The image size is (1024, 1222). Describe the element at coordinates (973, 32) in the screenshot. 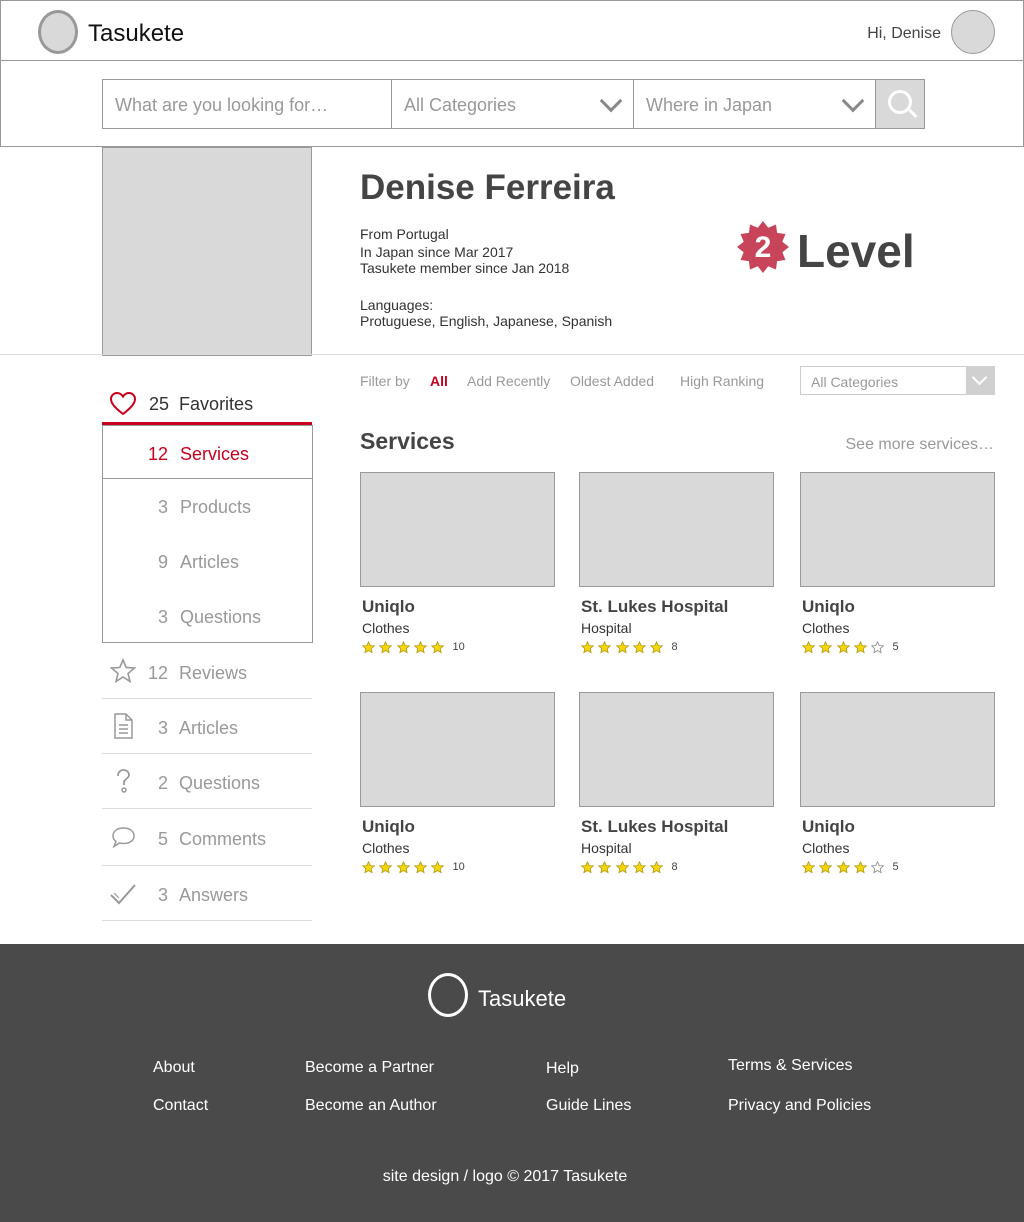

I see `avatar` at that location.